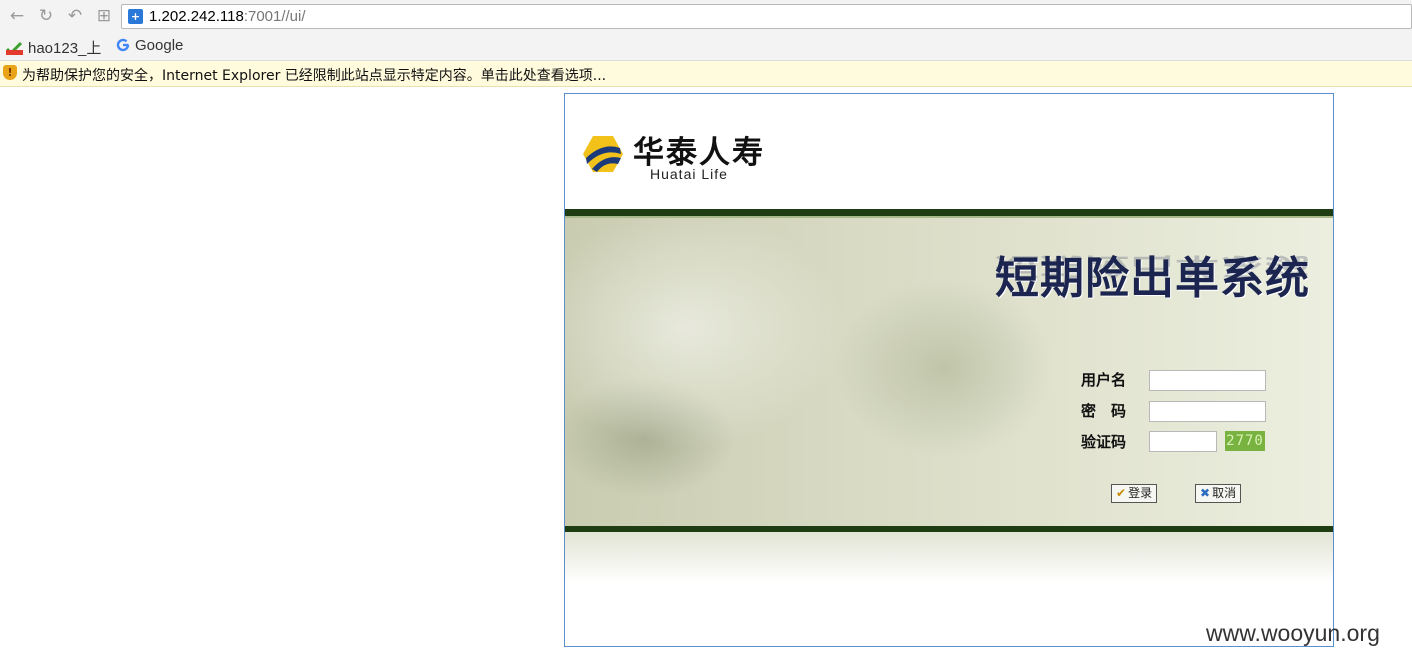 The height and width of the screenshot is (662, 1412). Describe the element at coordinates (706, 47) in the screenshot. I see `bookmarks-bar: hao123_上 Google` at that location.